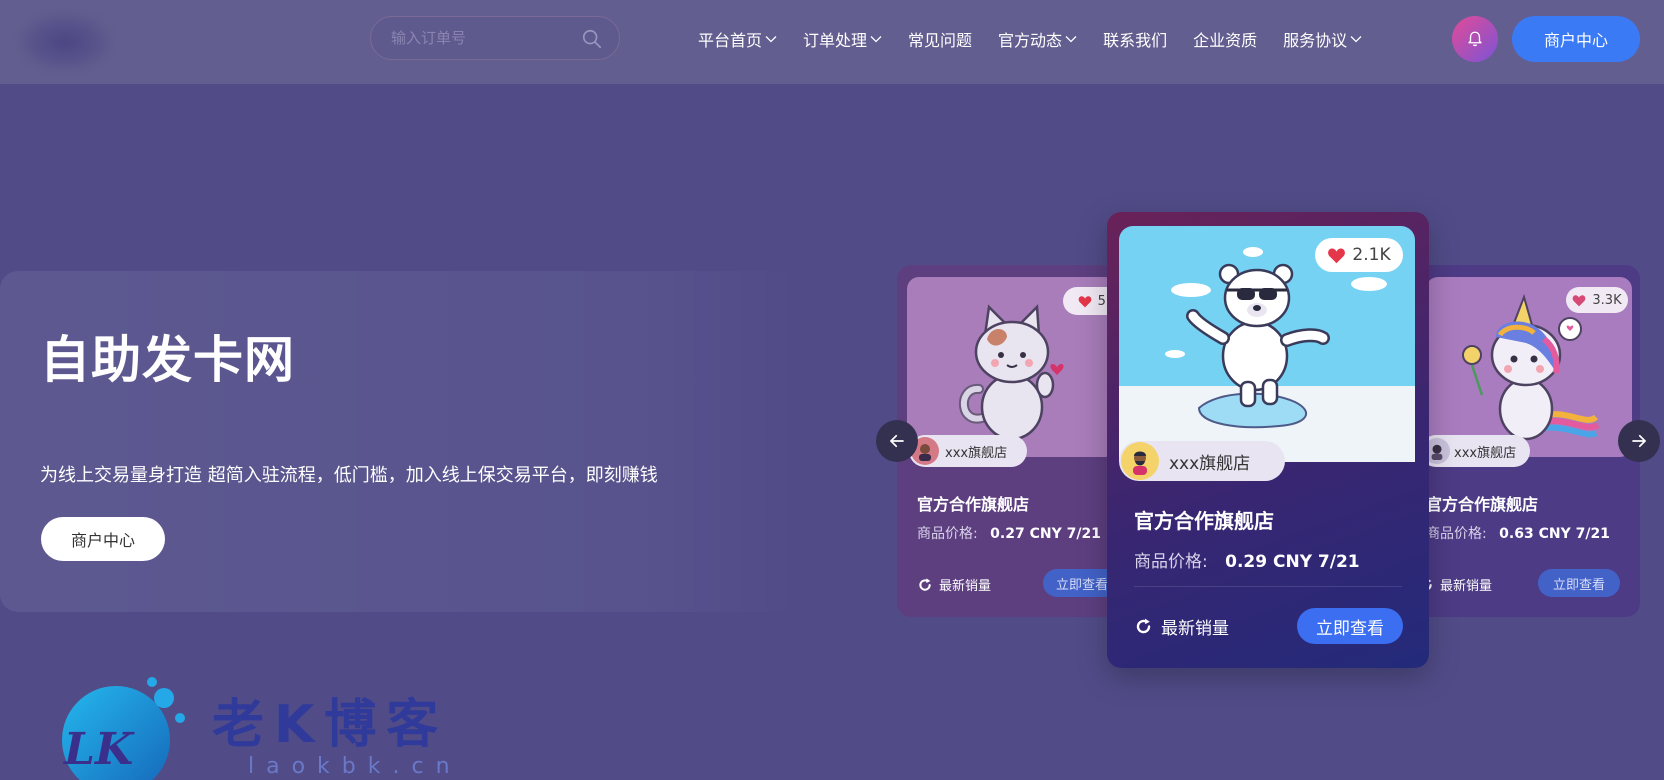 The image size is (1664, 780). I want to click on nav-item-label: 订单处理, so click(835, 40).